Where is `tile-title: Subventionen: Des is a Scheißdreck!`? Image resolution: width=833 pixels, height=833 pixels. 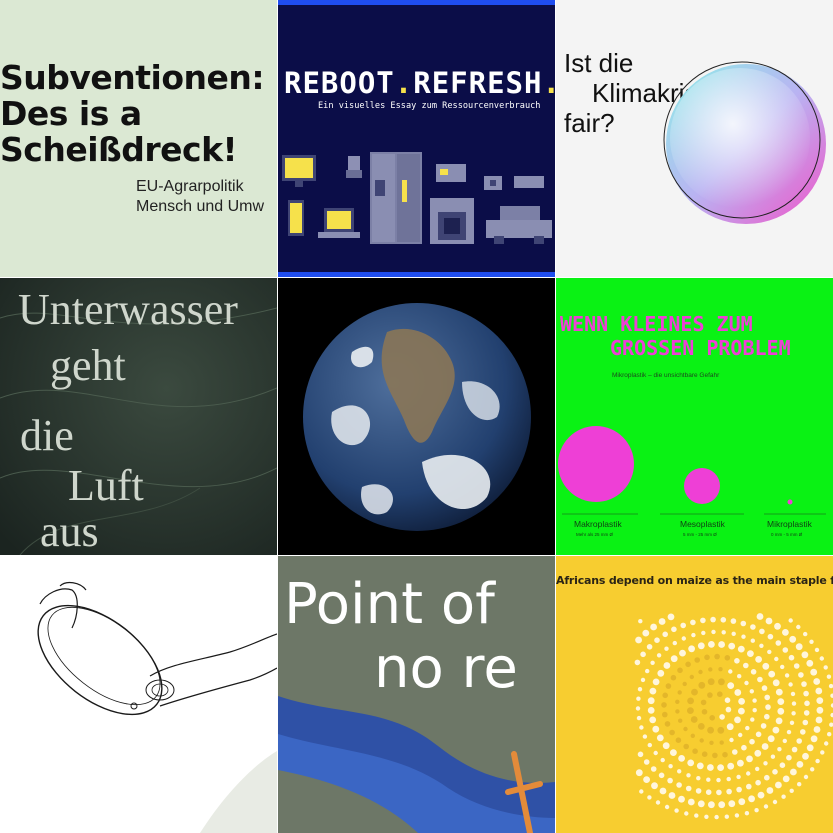 tile-title: Subventionen: Des is a Scheißdreck! is located at coordinates (132, 113).